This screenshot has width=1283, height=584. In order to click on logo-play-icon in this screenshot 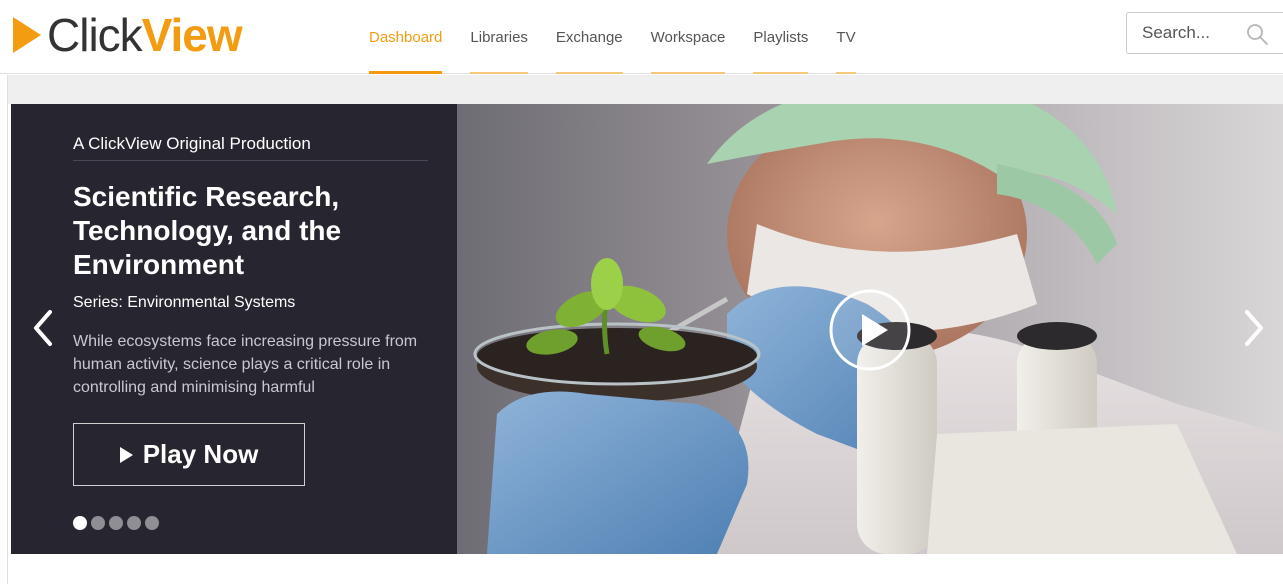, I will do `click(27, 35)`.